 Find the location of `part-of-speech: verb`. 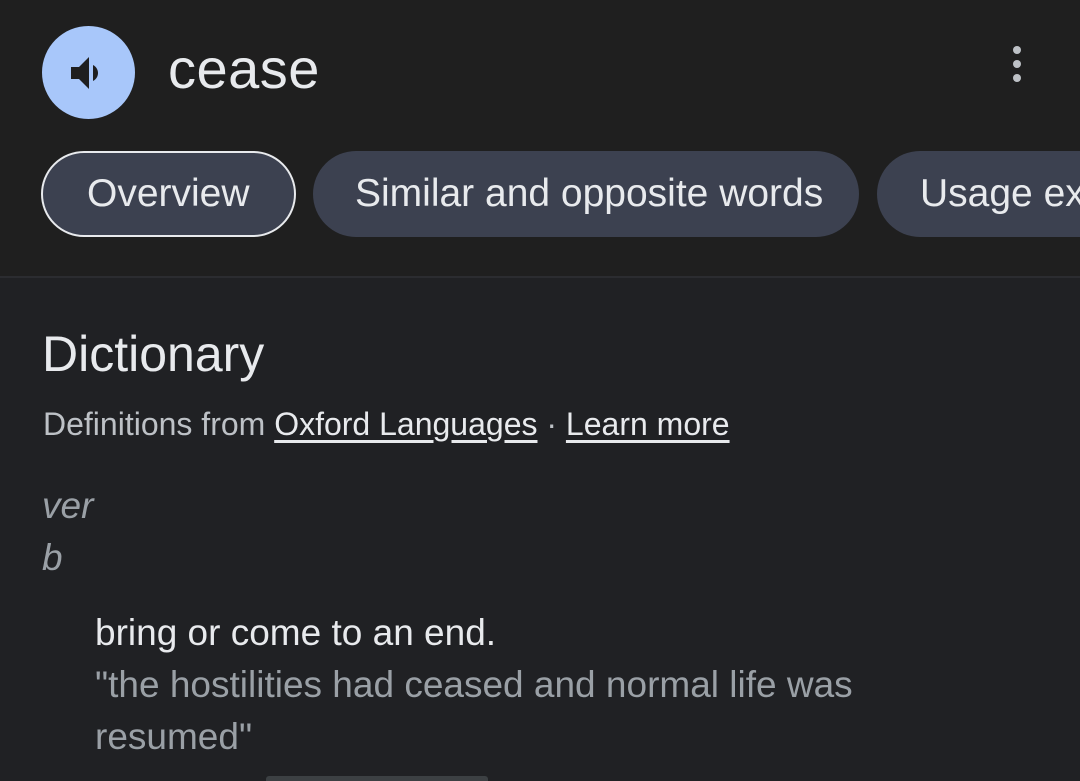

part-of-speech: verb is located at coordinates (68, 531).